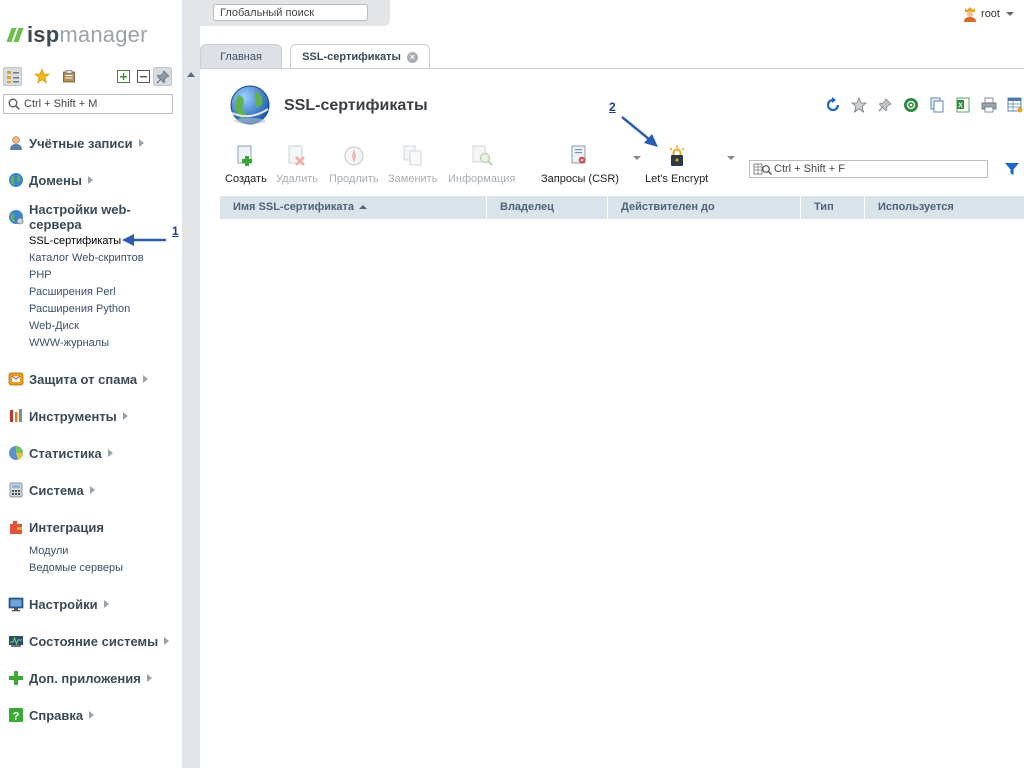  What do you see at coordinates (76, 143) in the screenshot?
I see `menu-group-accounts: Учётные записи` at bounding box center [76, 143].